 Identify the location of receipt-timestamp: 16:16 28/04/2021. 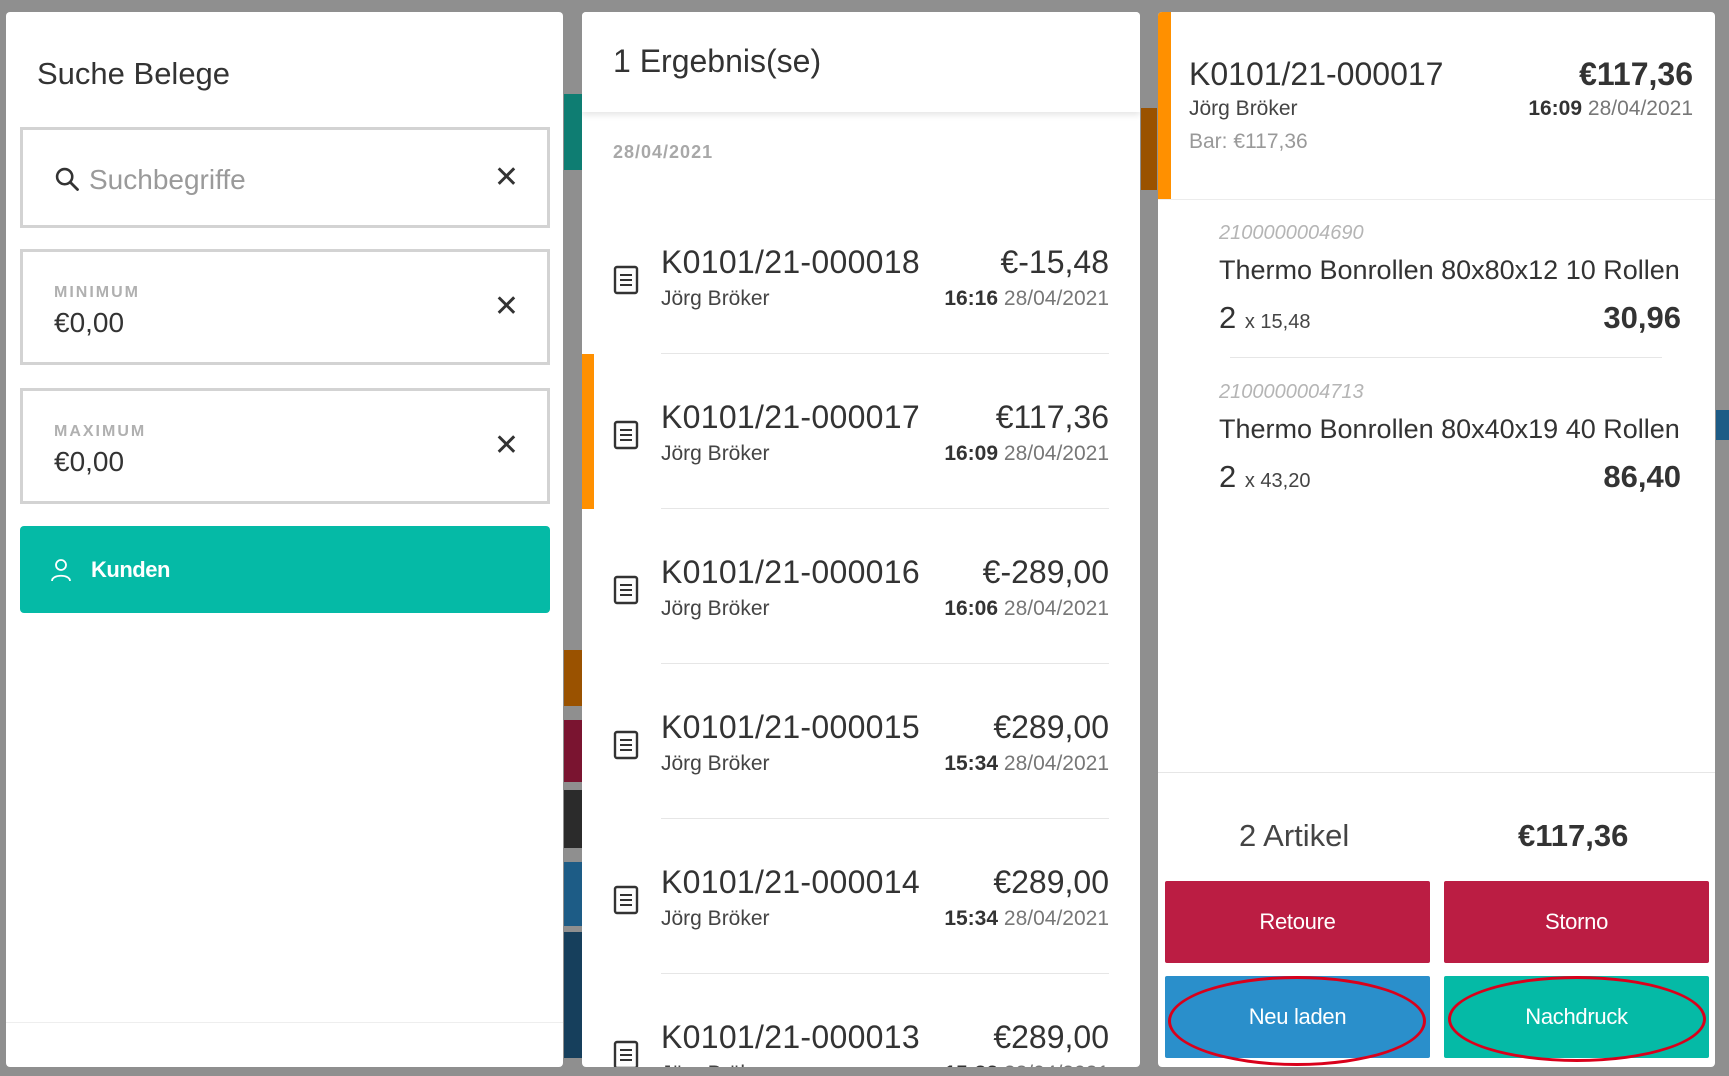
(1026, 299).